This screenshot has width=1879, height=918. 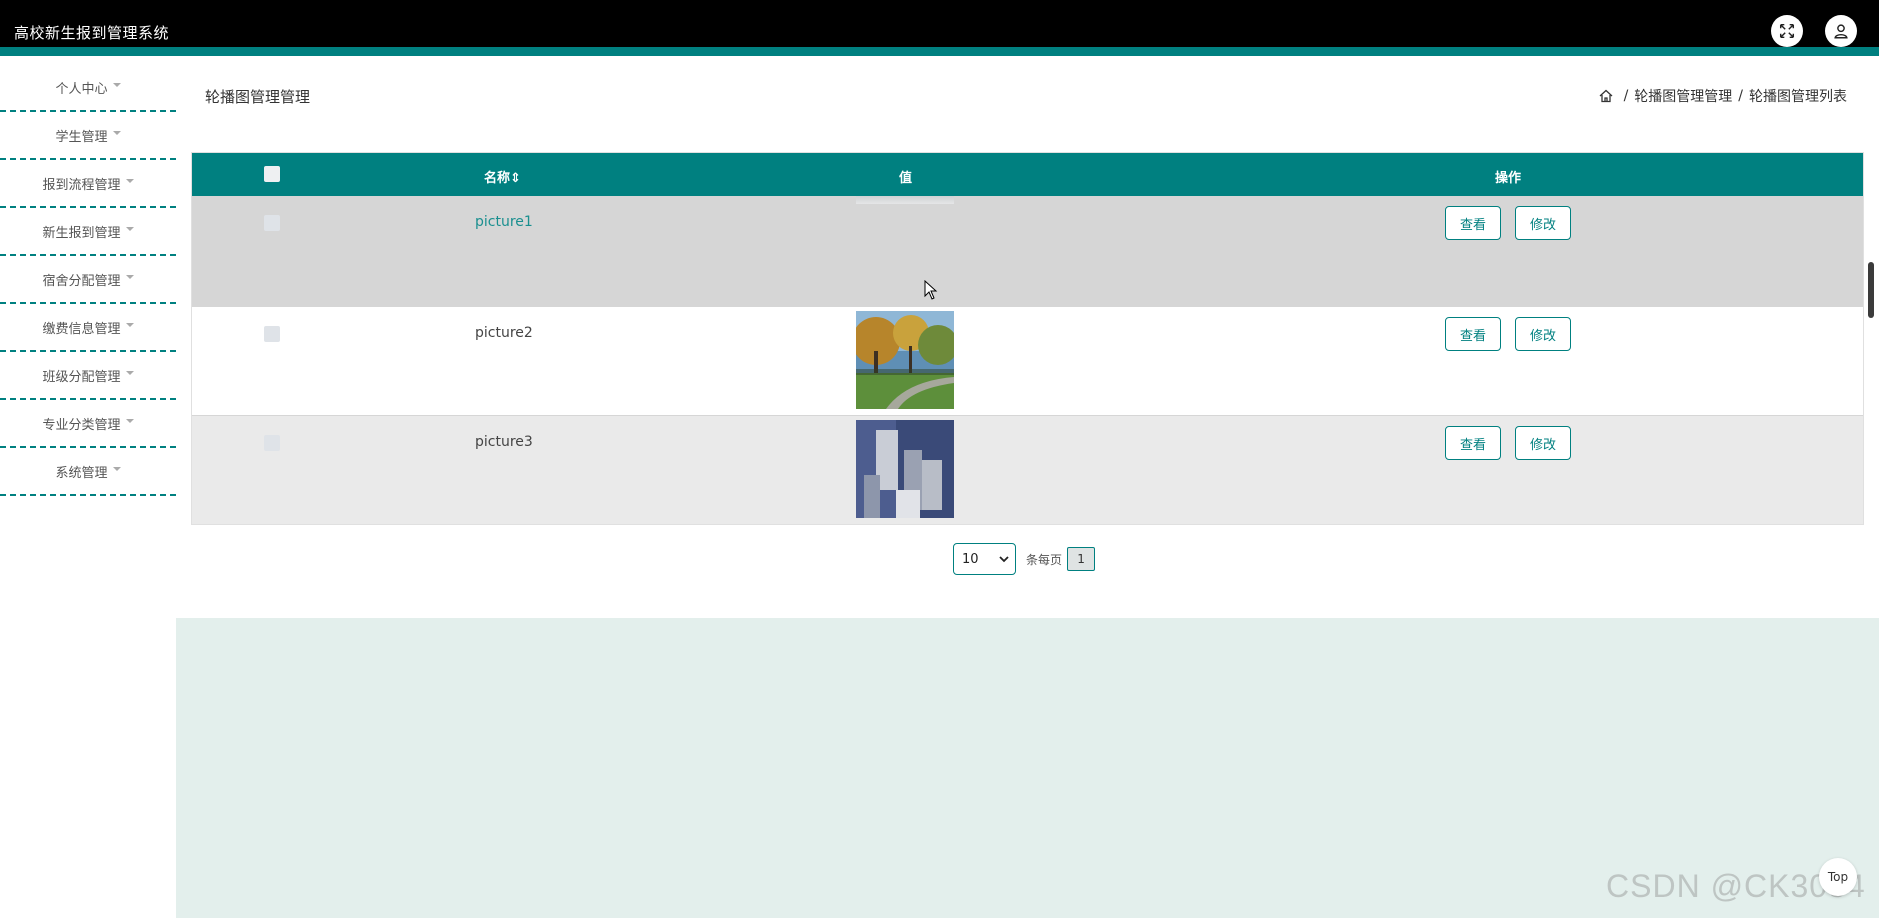 What do you see at coordinates (970, 559) in the screenshot?
I see `page-size-value: 10` at bounding box center [970, 559].